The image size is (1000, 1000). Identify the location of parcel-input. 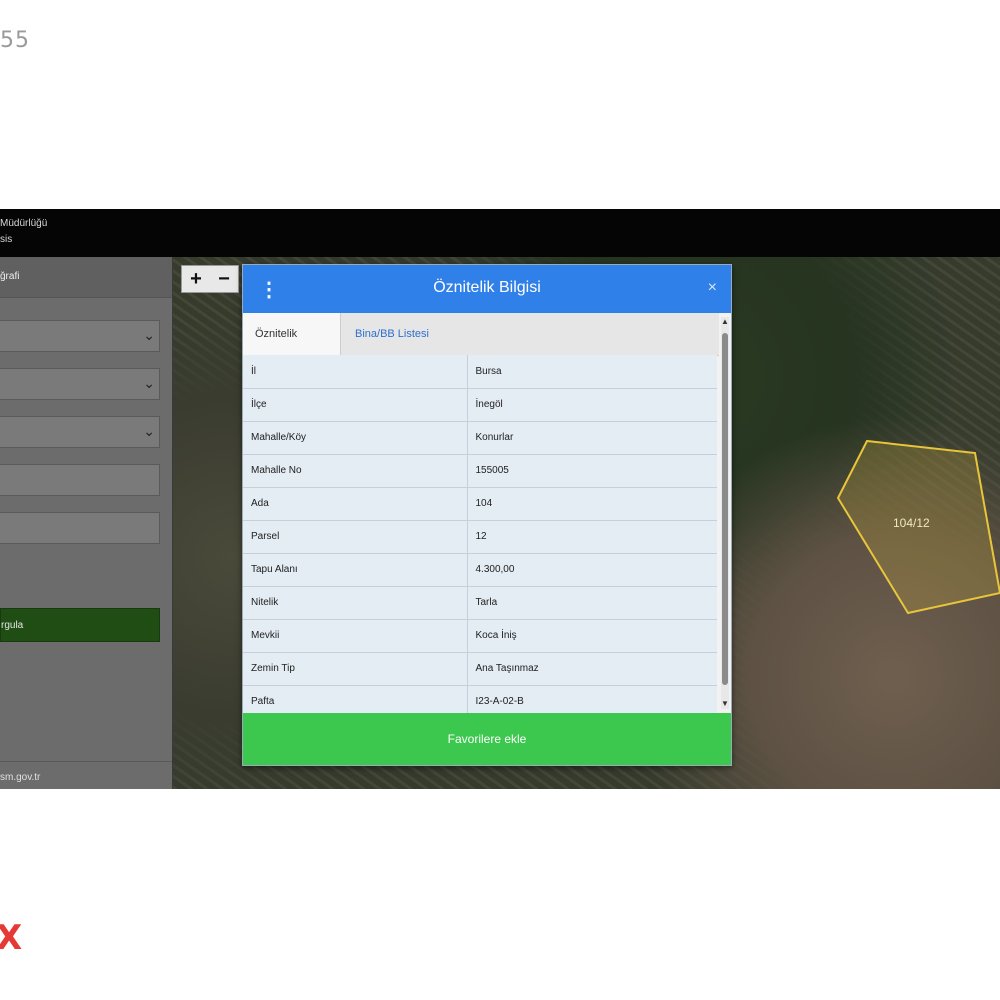
(80, 528).